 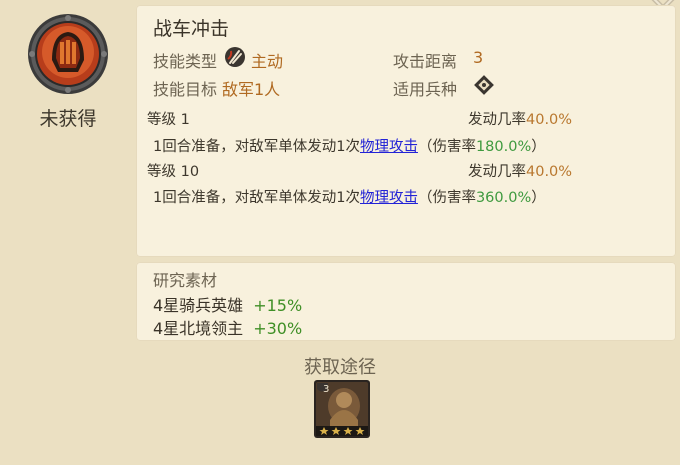 What do you see at coordinates (425, 61) in the screenshot?
I see `attack-range-label: 攻击距离` at bounding box center [425, 61].